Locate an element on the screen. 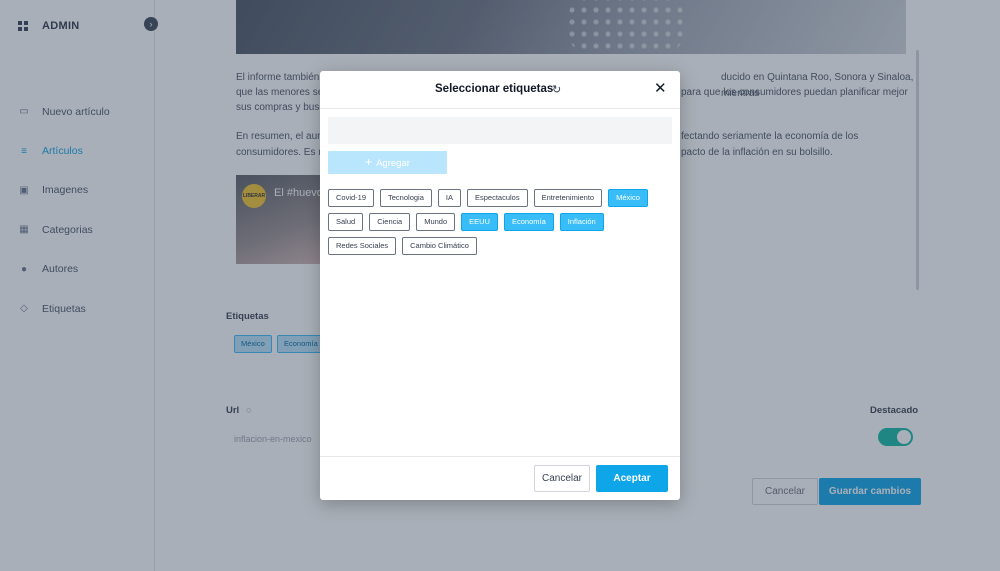 Image resolution: width=1000 pixels, height=571 pixels. tag-option: Inflación is located at coordinates (581, 222).